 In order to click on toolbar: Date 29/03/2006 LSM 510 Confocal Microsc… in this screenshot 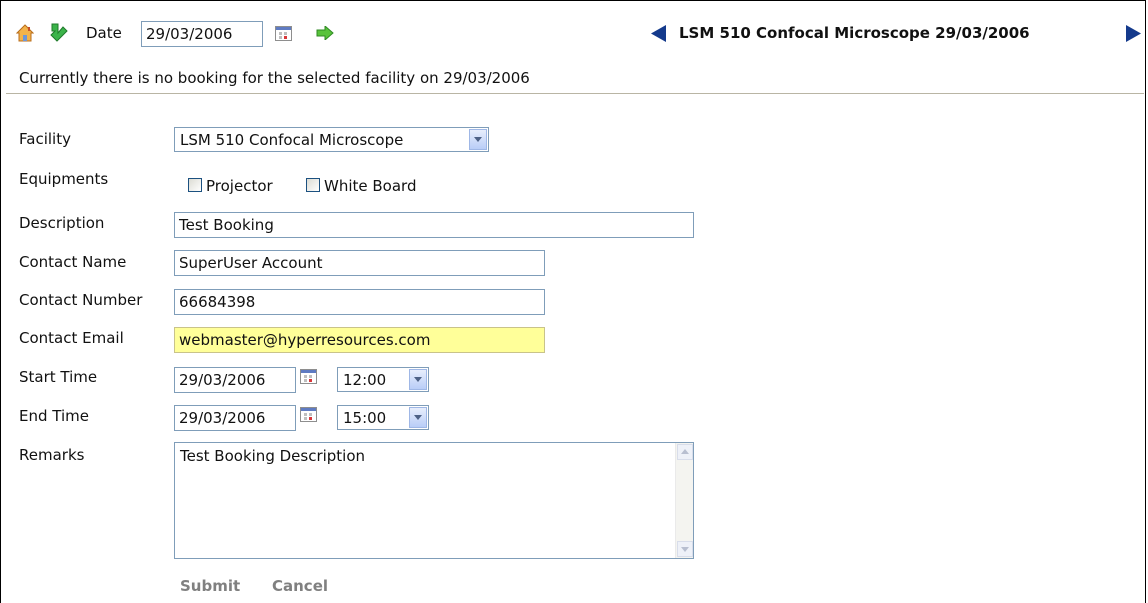, I will do `click(573, 31)`.